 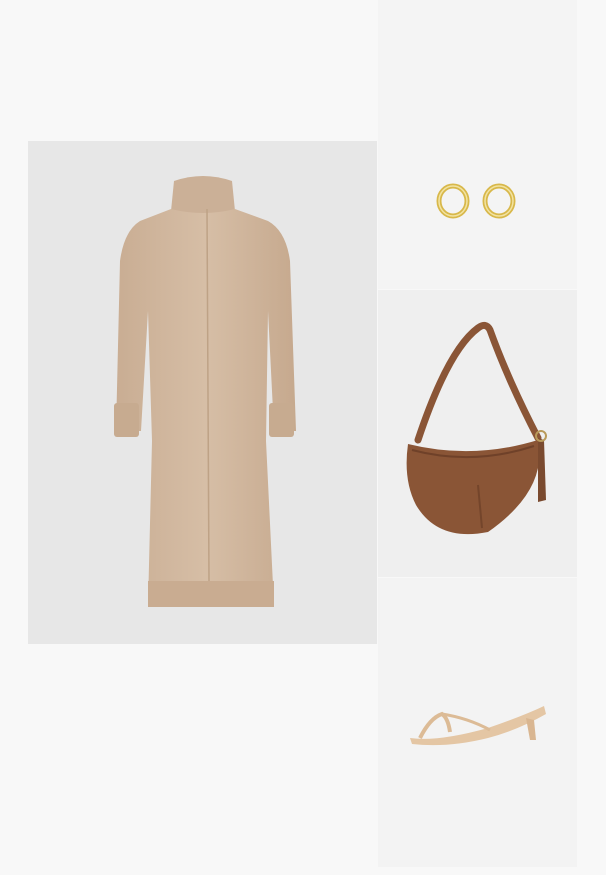 What do you see at coordinates (205, 391) in the screenshot?
I see `dress-image` at bounding box center [205, 391].